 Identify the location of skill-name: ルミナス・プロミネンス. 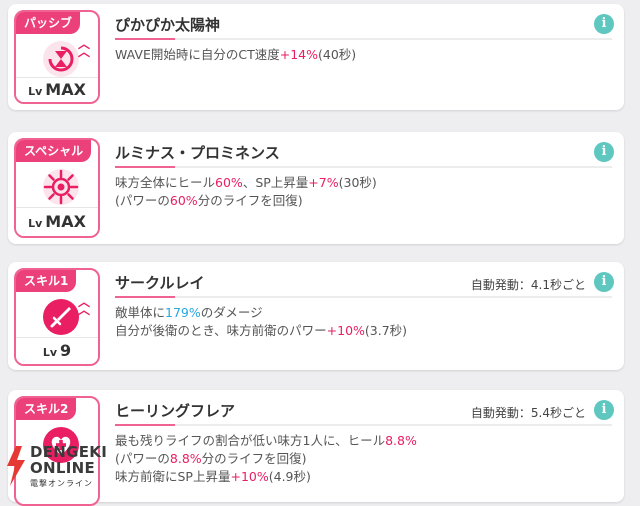
(197, 153).